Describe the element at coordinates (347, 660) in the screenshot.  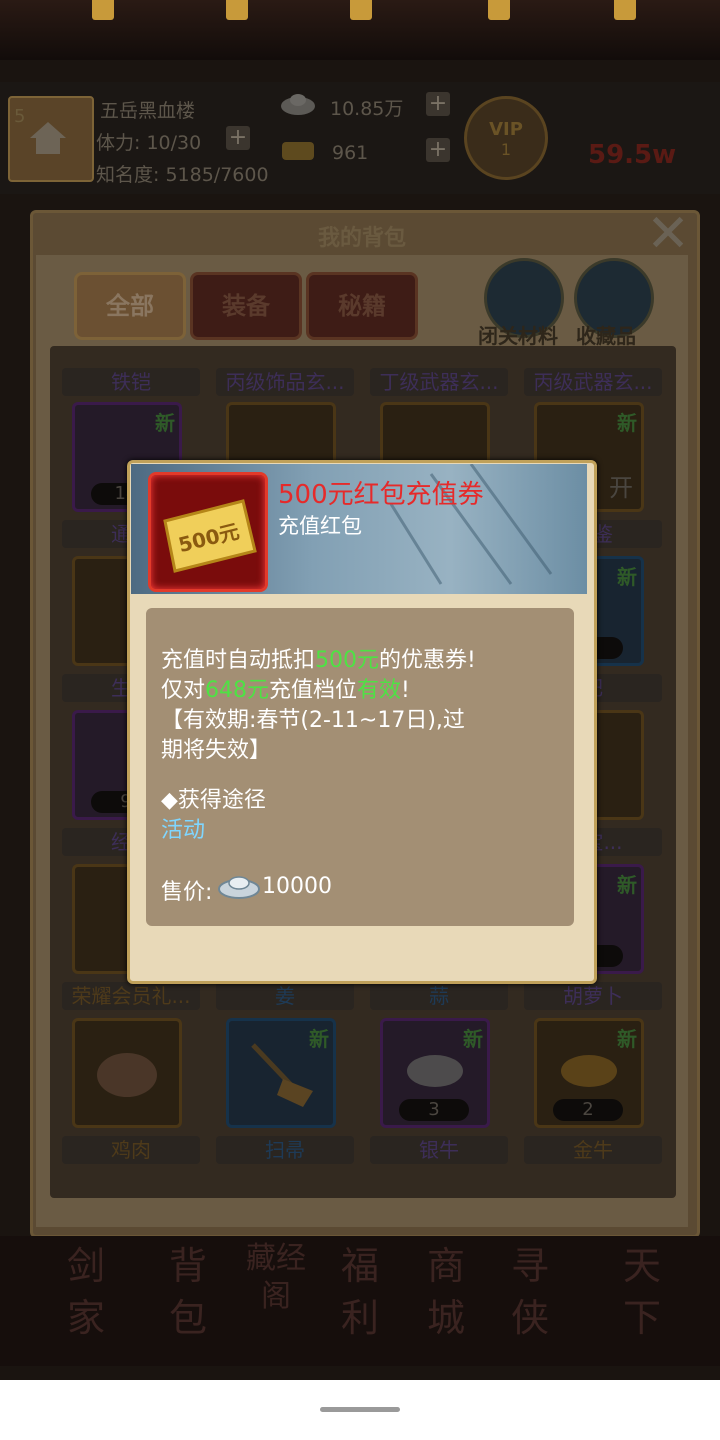
I see `desc-highlight: 500元` at that location.